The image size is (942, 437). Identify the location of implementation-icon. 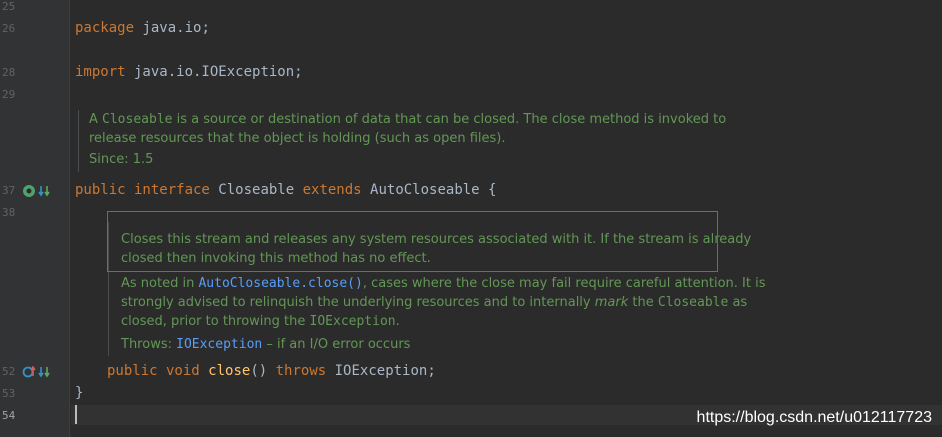
(29, 191).